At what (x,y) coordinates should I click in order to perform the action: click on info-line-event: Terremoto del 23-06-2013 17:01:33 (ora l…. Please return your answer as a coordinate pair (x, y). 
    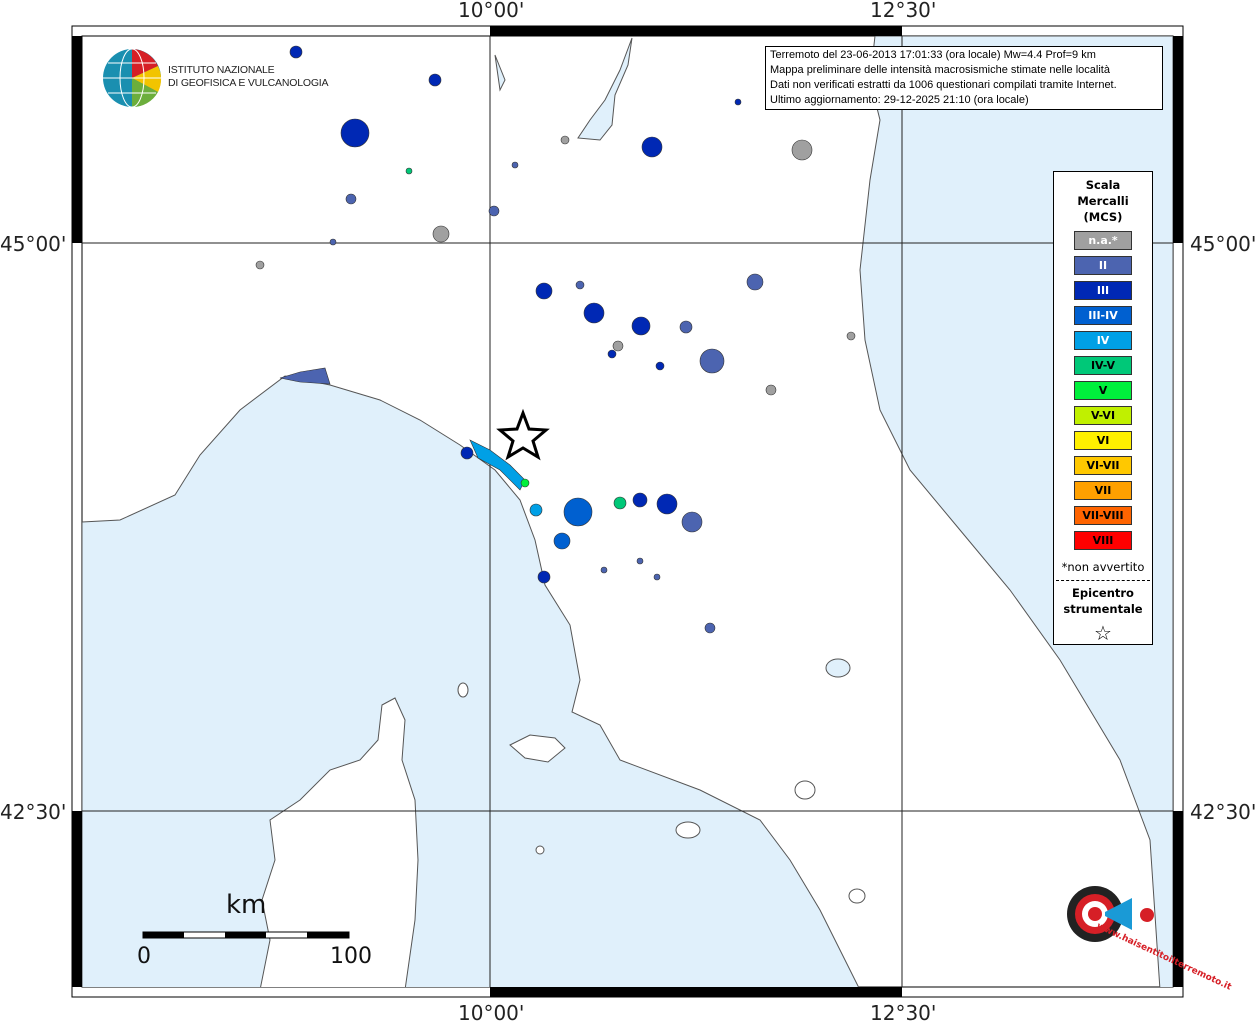
    Looking at the image, I should click on (933, 55).